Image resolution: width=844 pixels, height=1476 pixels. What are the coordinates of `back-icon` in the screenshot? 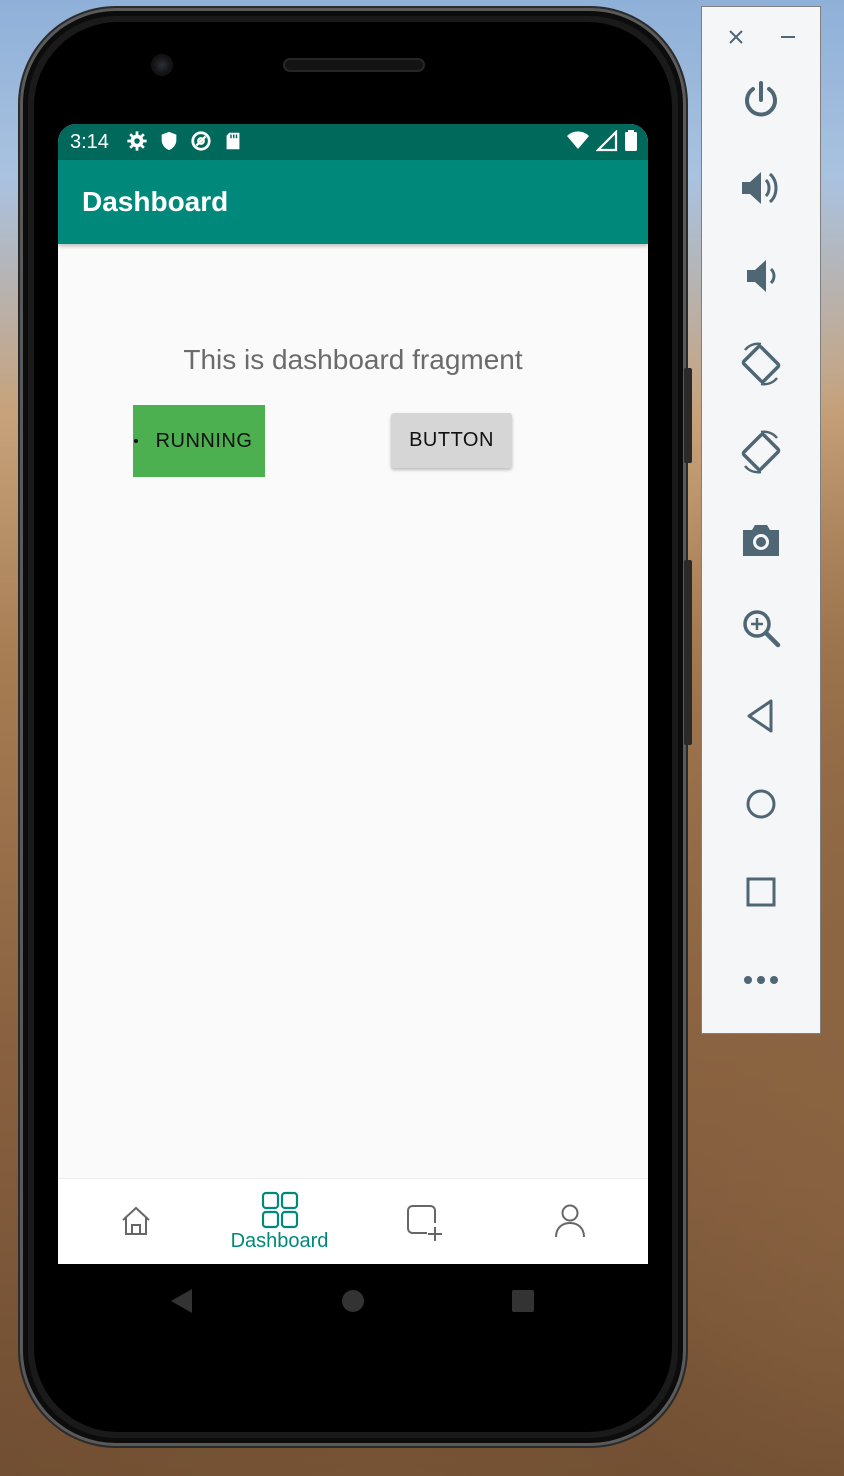 It's located at (761, 718).